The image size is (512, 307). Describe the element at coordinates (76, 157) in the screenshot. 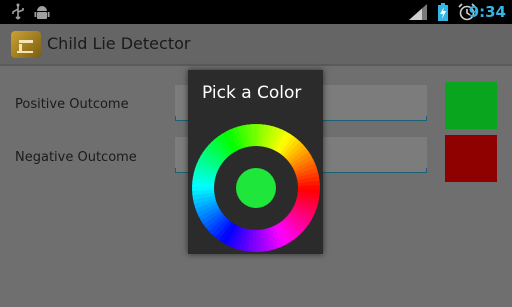

I see `negative-outcome-label: Negative Outcome` at that location.